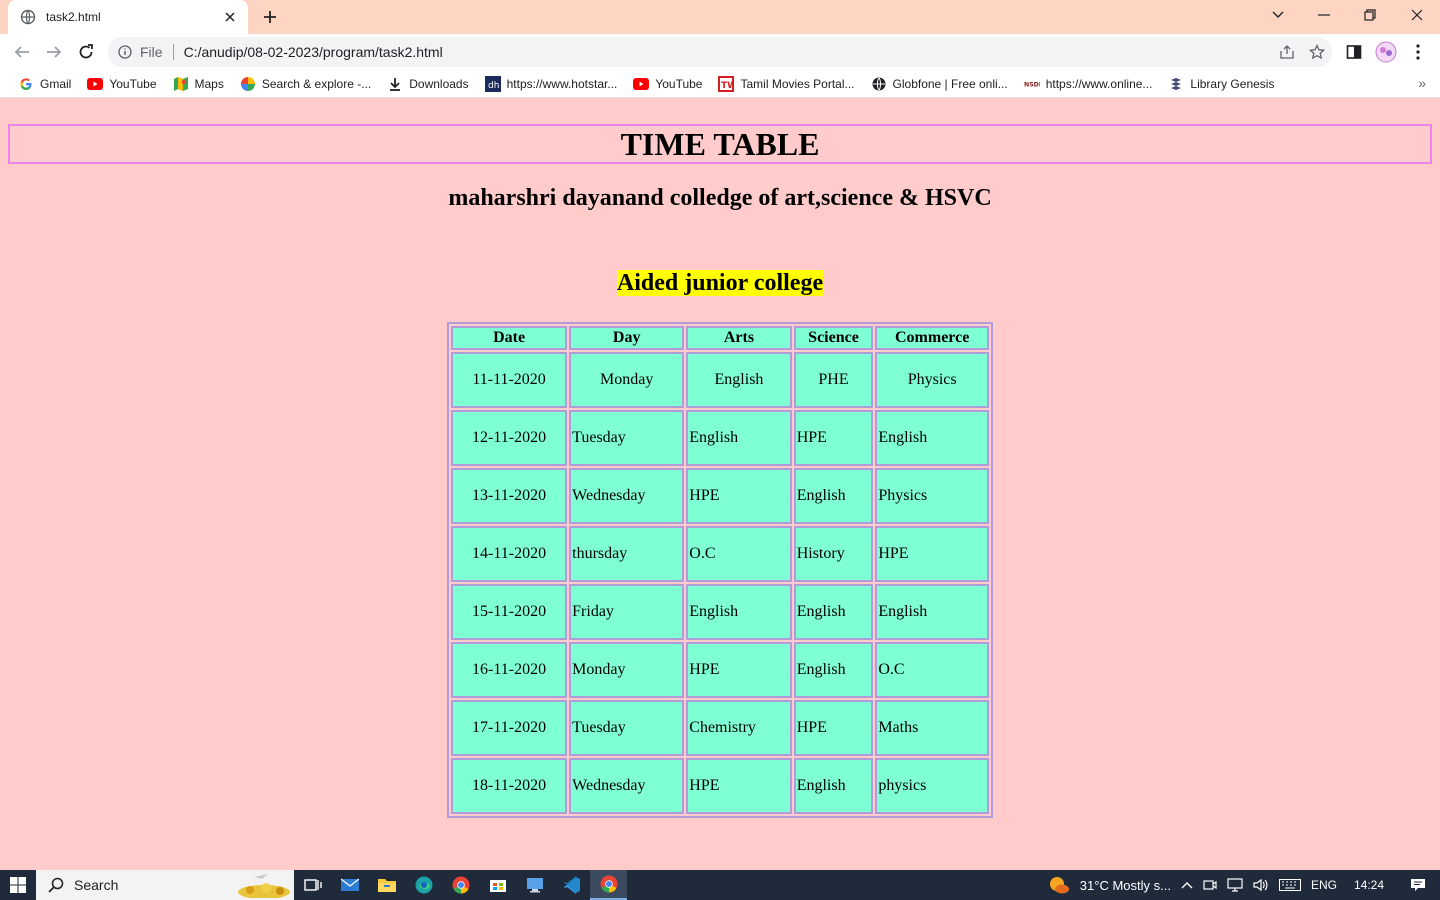  I want to click on bookmark-label: Library Genesis, so click(1232, 83).